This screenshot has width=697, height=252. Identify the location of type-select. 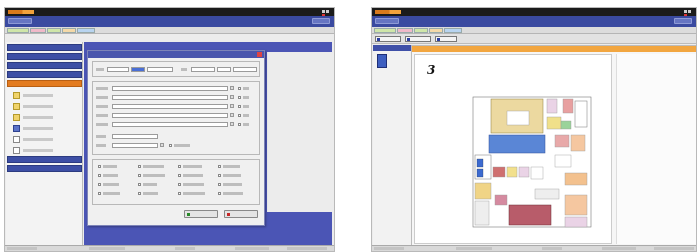
(135, 136).